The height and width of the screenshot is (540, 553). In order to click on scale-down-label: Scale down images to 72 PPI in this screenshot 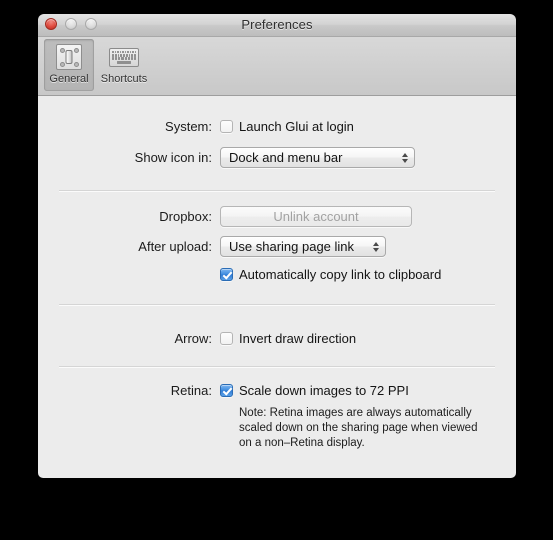, I will do `click(324, 390)`.